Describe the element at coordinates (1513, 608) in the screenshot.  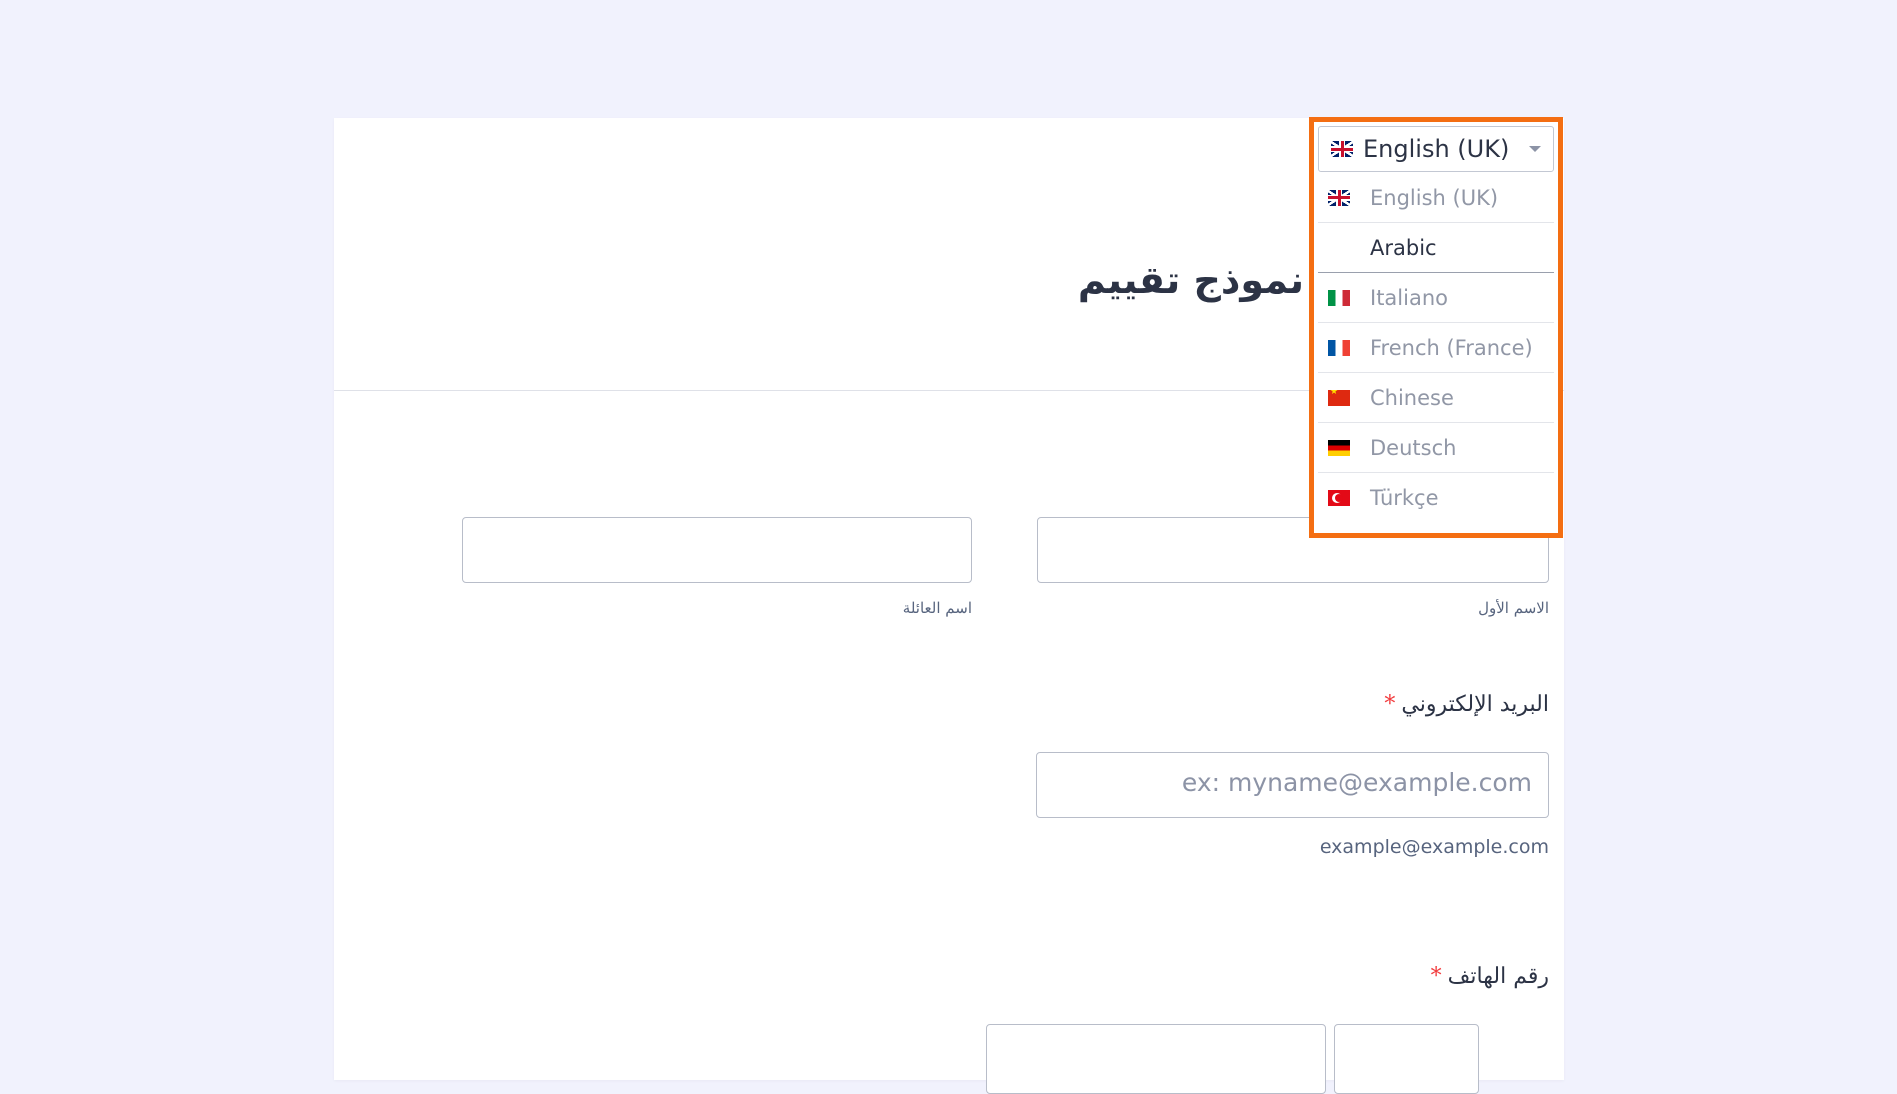
I see `first-name-sublabel: الاسم الأول` at that location.